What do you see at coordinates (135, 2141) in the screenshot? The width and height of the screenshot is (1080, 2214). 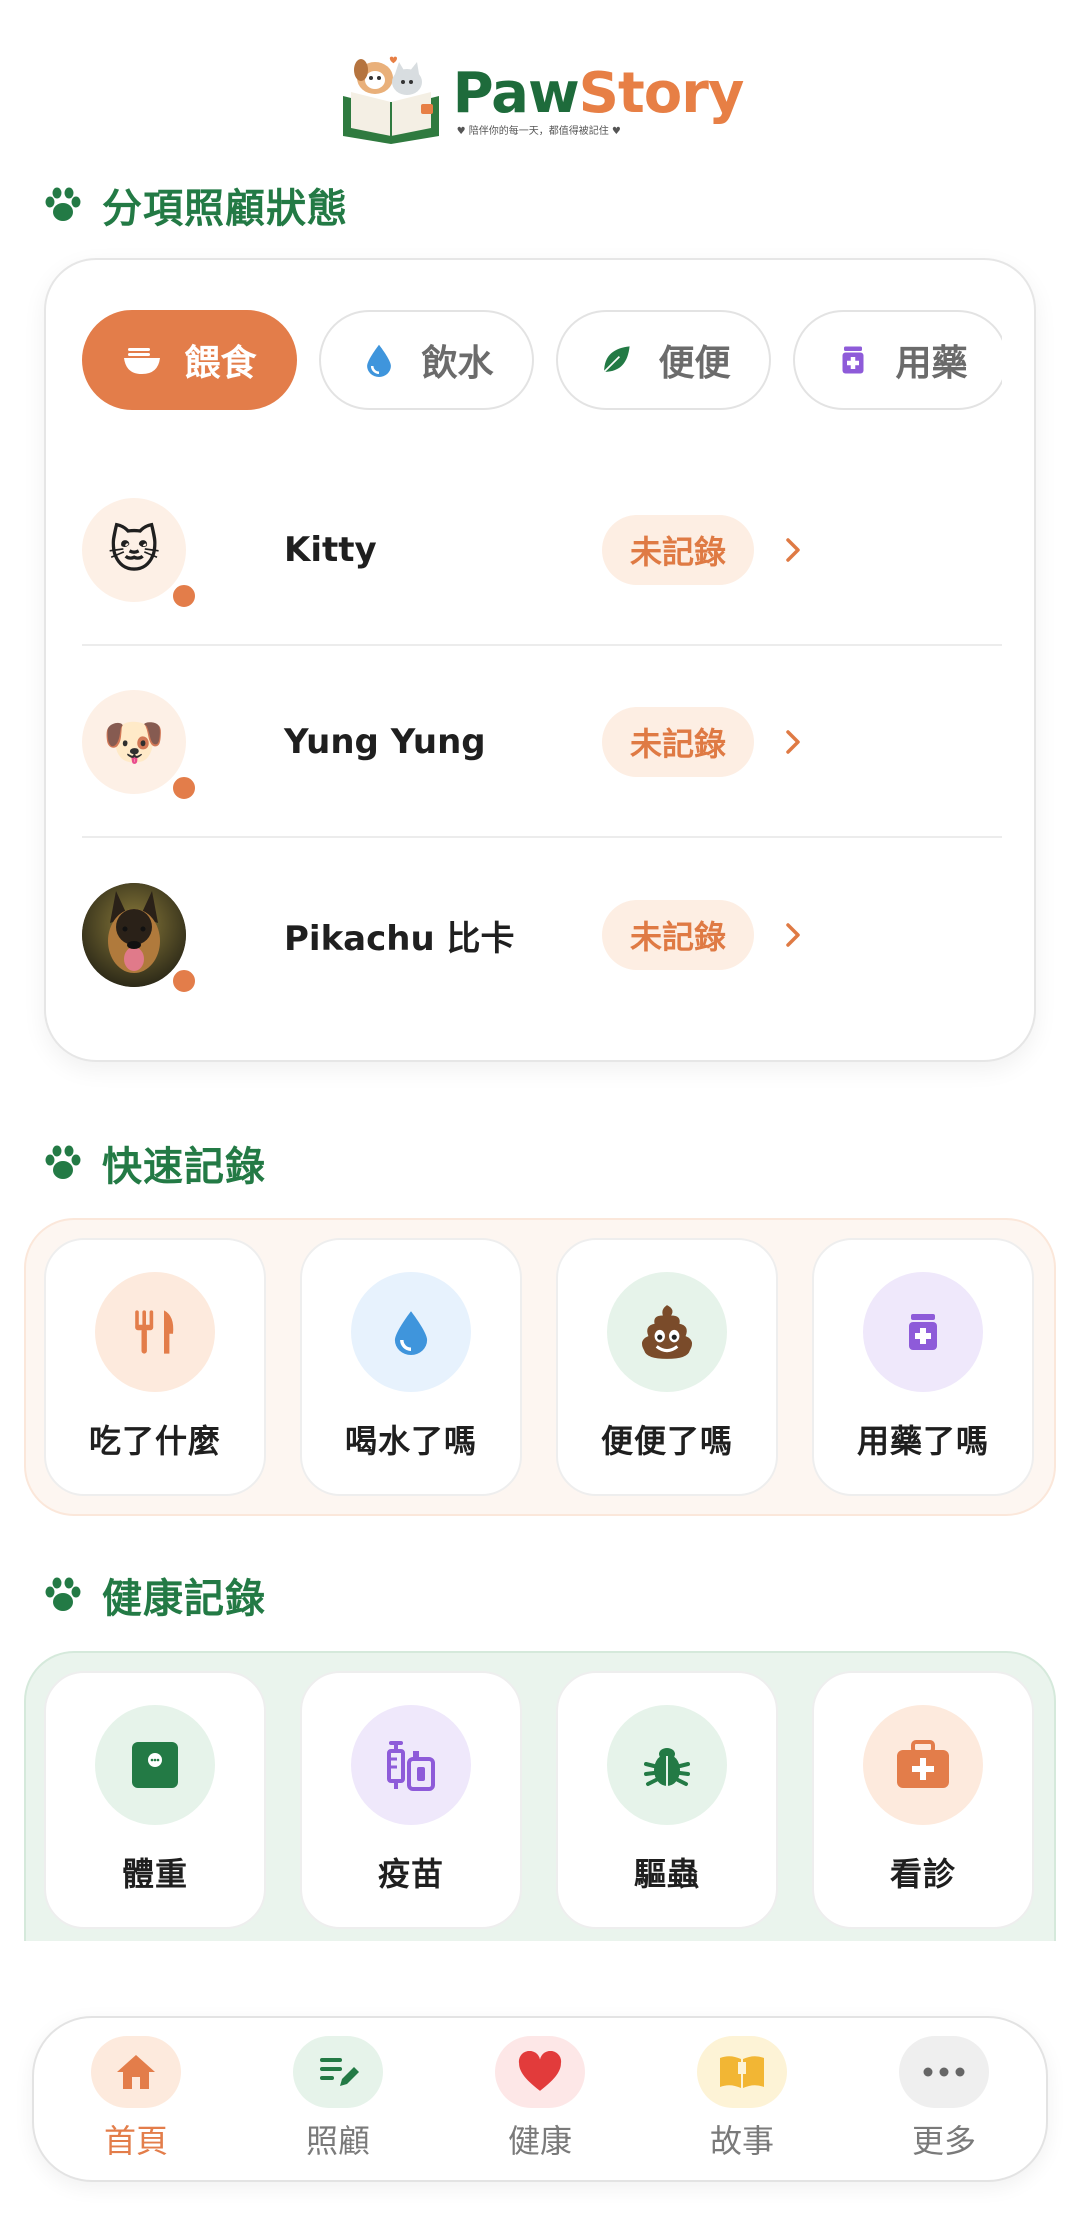 I see `nav-label: 首頁` at bounding box center [135, 2141].